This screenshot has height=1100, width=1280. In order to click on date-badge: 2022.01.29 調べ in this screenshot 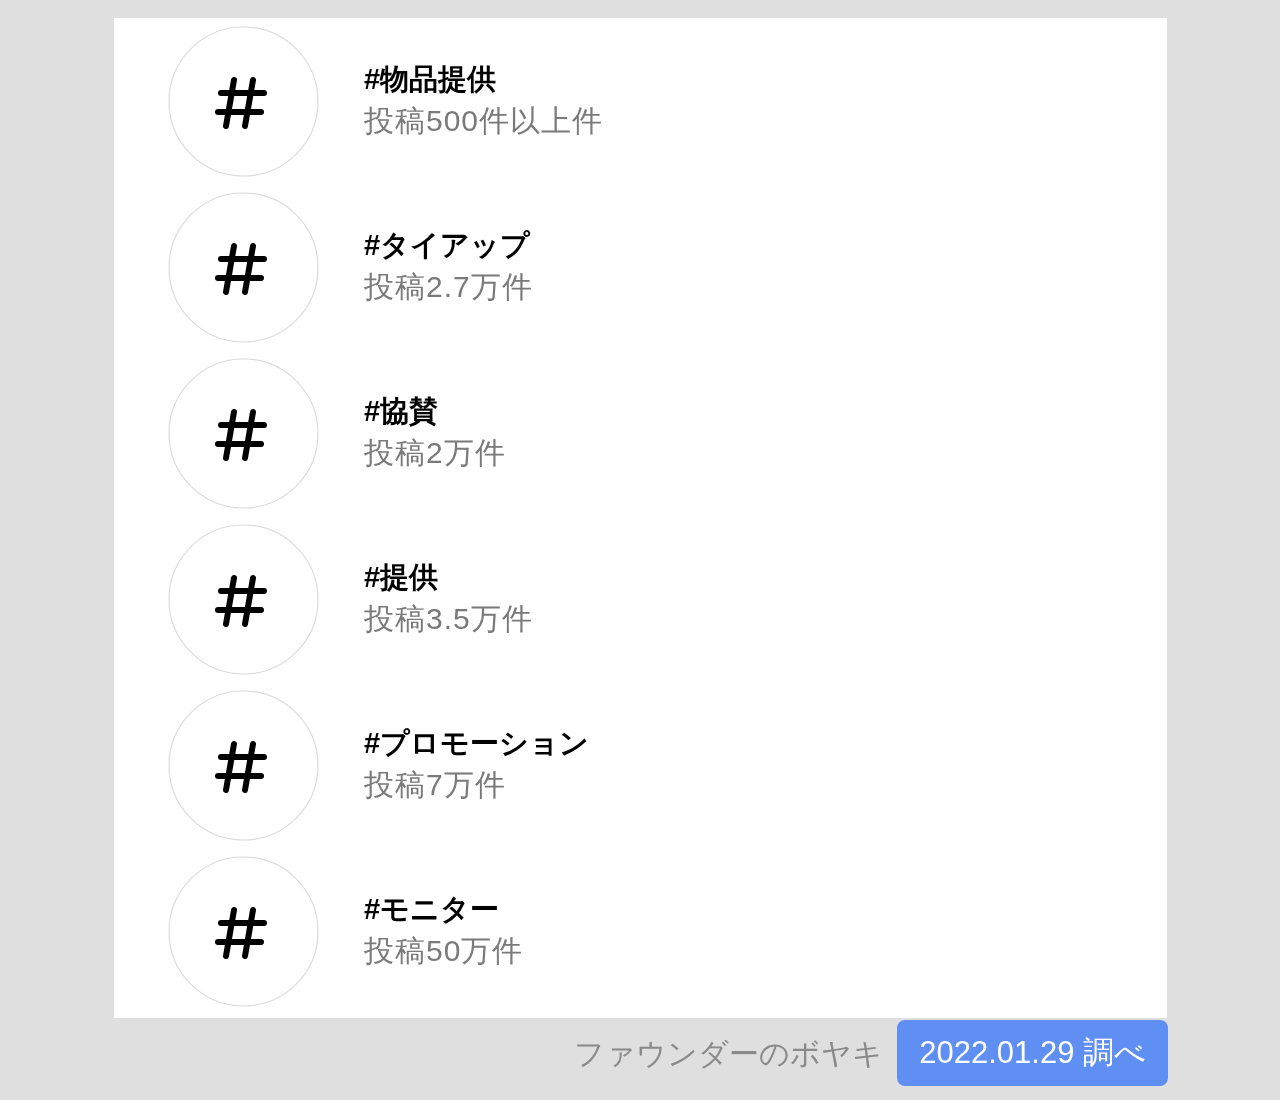, I will do `click(1032, 1053)`.